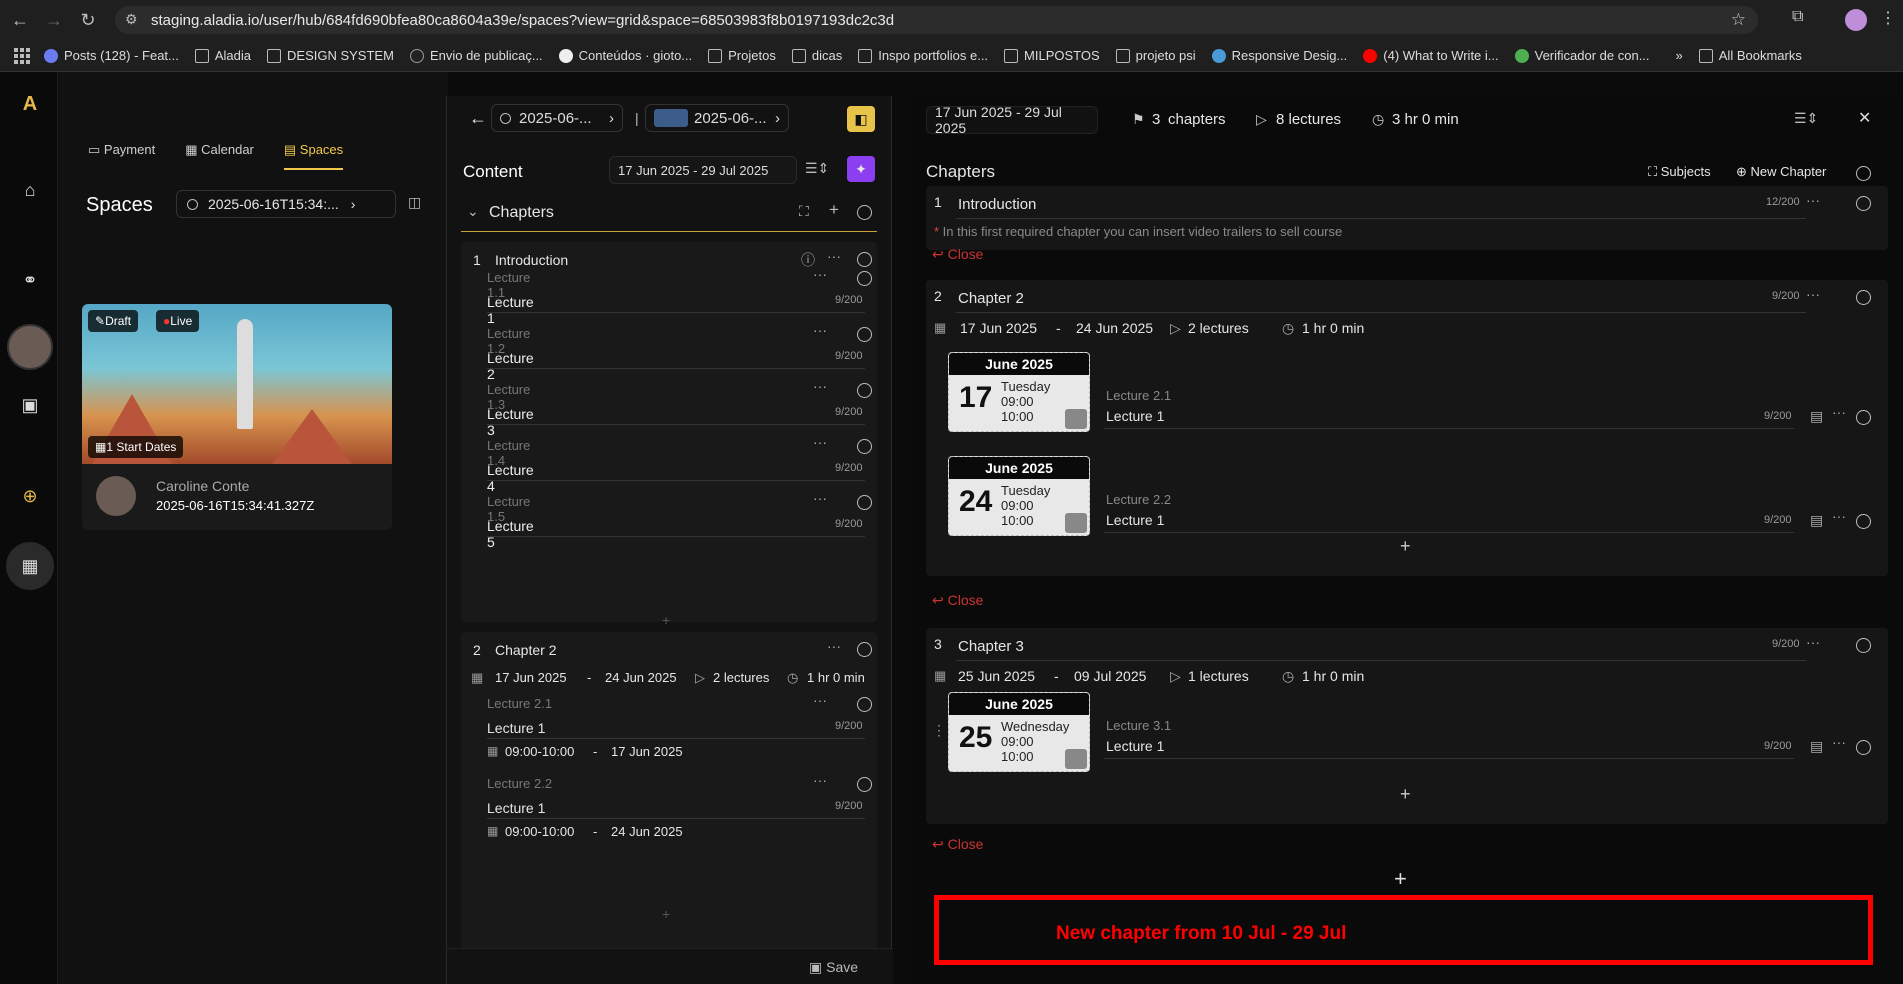  Describe the element at coordinates (1856, 20) in the screenshot. I see `profile-avatar` at that location.